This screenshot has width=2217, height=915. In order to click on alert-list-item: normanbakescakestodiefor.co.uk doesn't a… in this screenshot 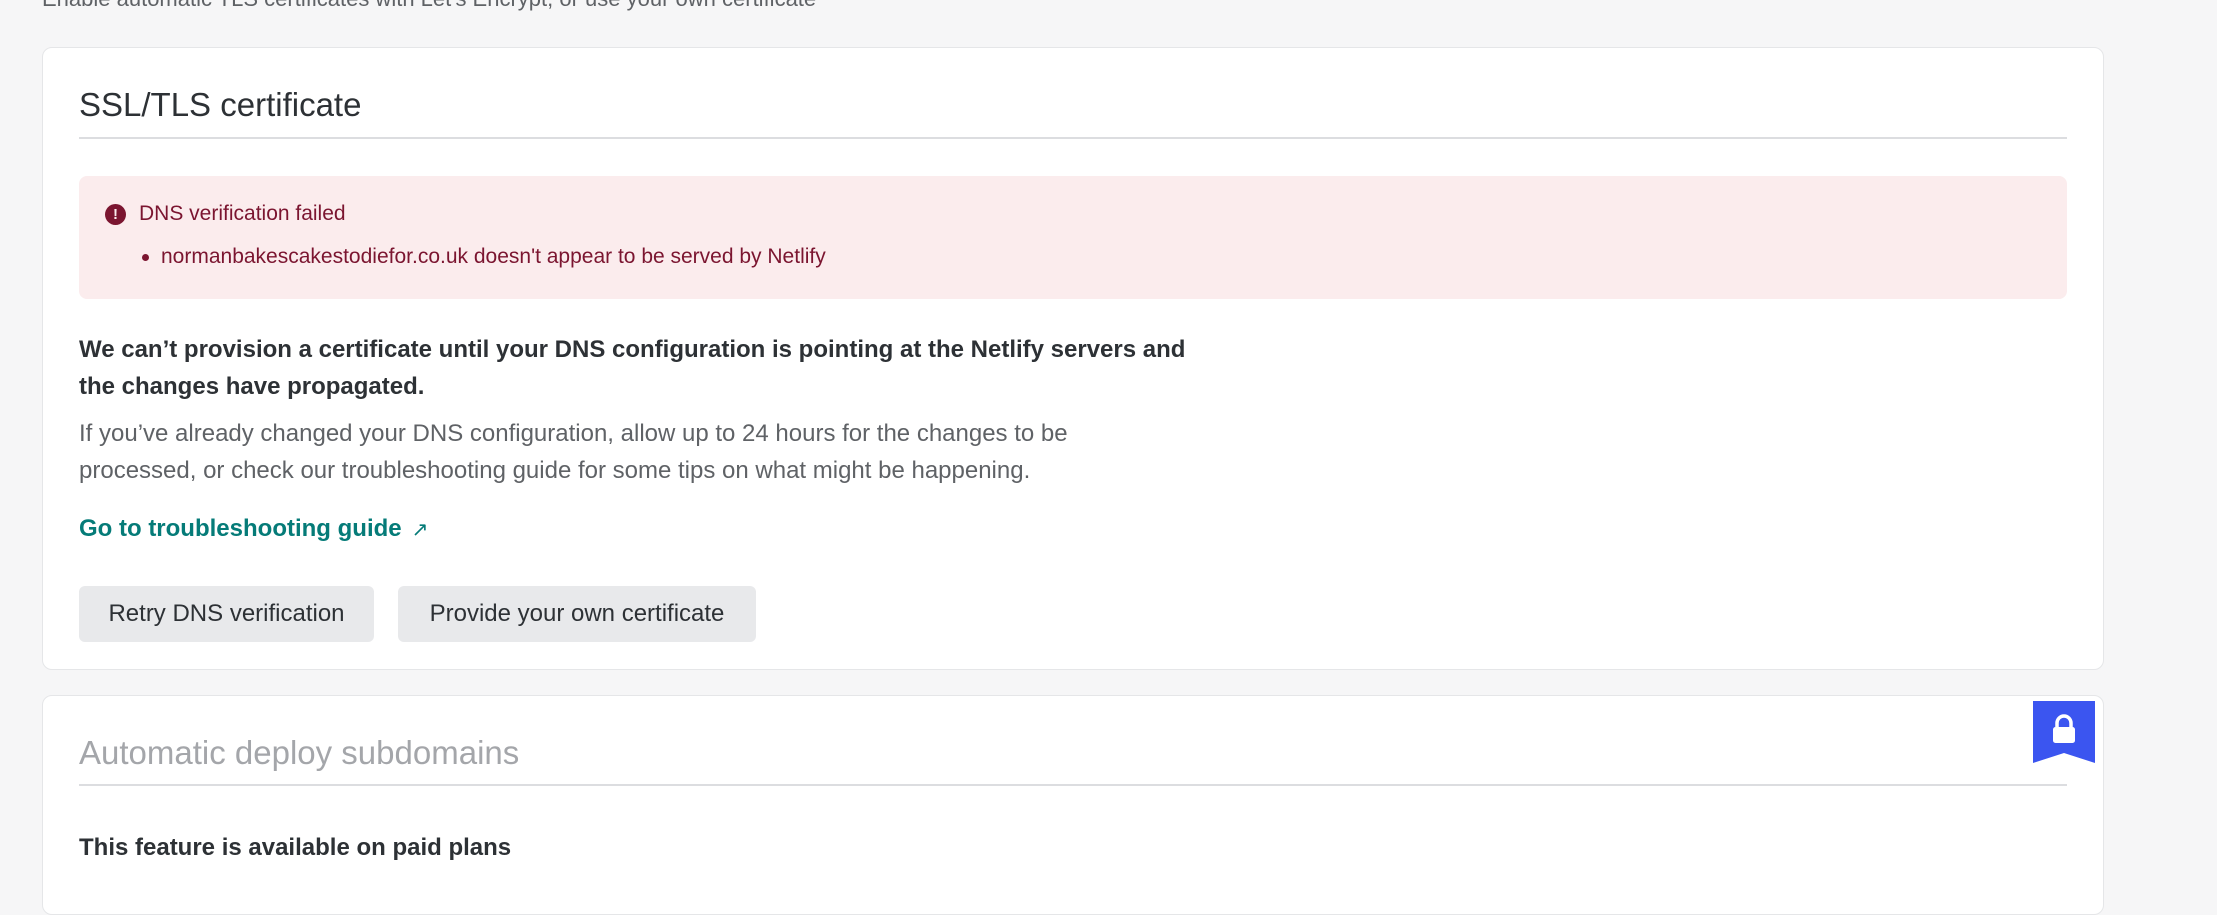, I will do `click(484, 257)`.